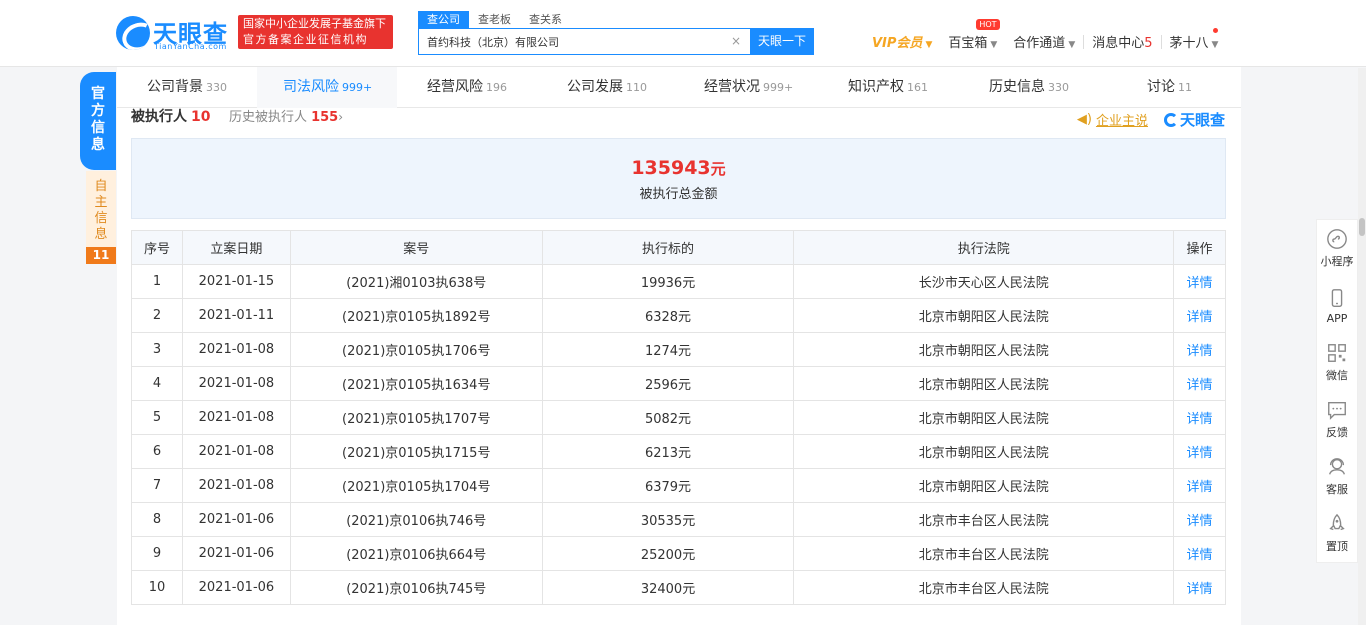 This screenshot has height=625, width=1366. What do you see at coordinates (983, 281) in the screenshot?
I see `court-name: 长沙市天心区人民法院` at bounding box center [983, 281].